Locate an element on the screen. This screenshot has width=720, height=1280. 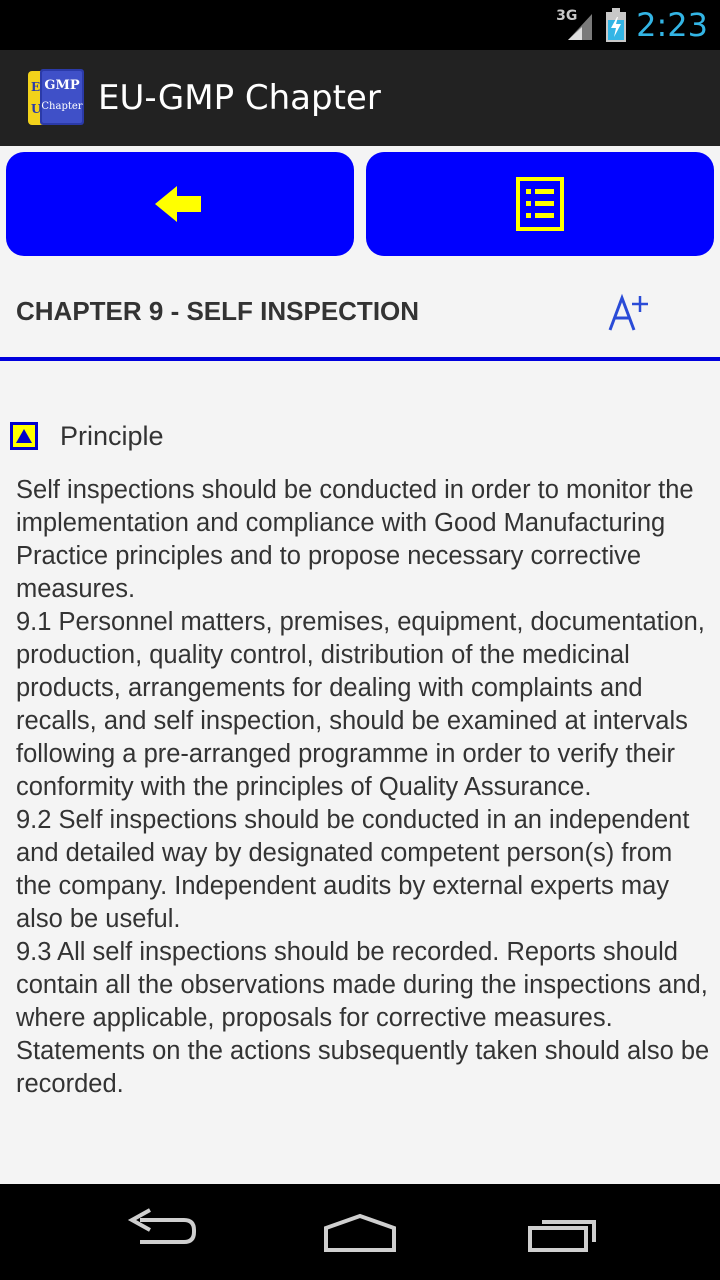
chapter-header: CHAPTER 9 - SELF INSPECTION is located at coordinates (360, 310).